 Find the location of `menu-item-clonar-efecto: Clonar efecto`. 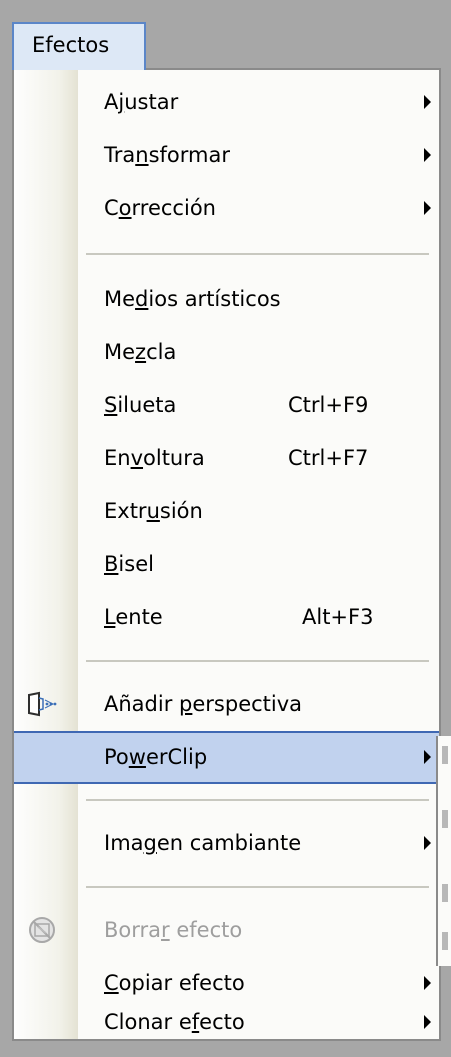

menu-item-clonar-efecto: Clonar efecto is located at coordinates (226, 1013).